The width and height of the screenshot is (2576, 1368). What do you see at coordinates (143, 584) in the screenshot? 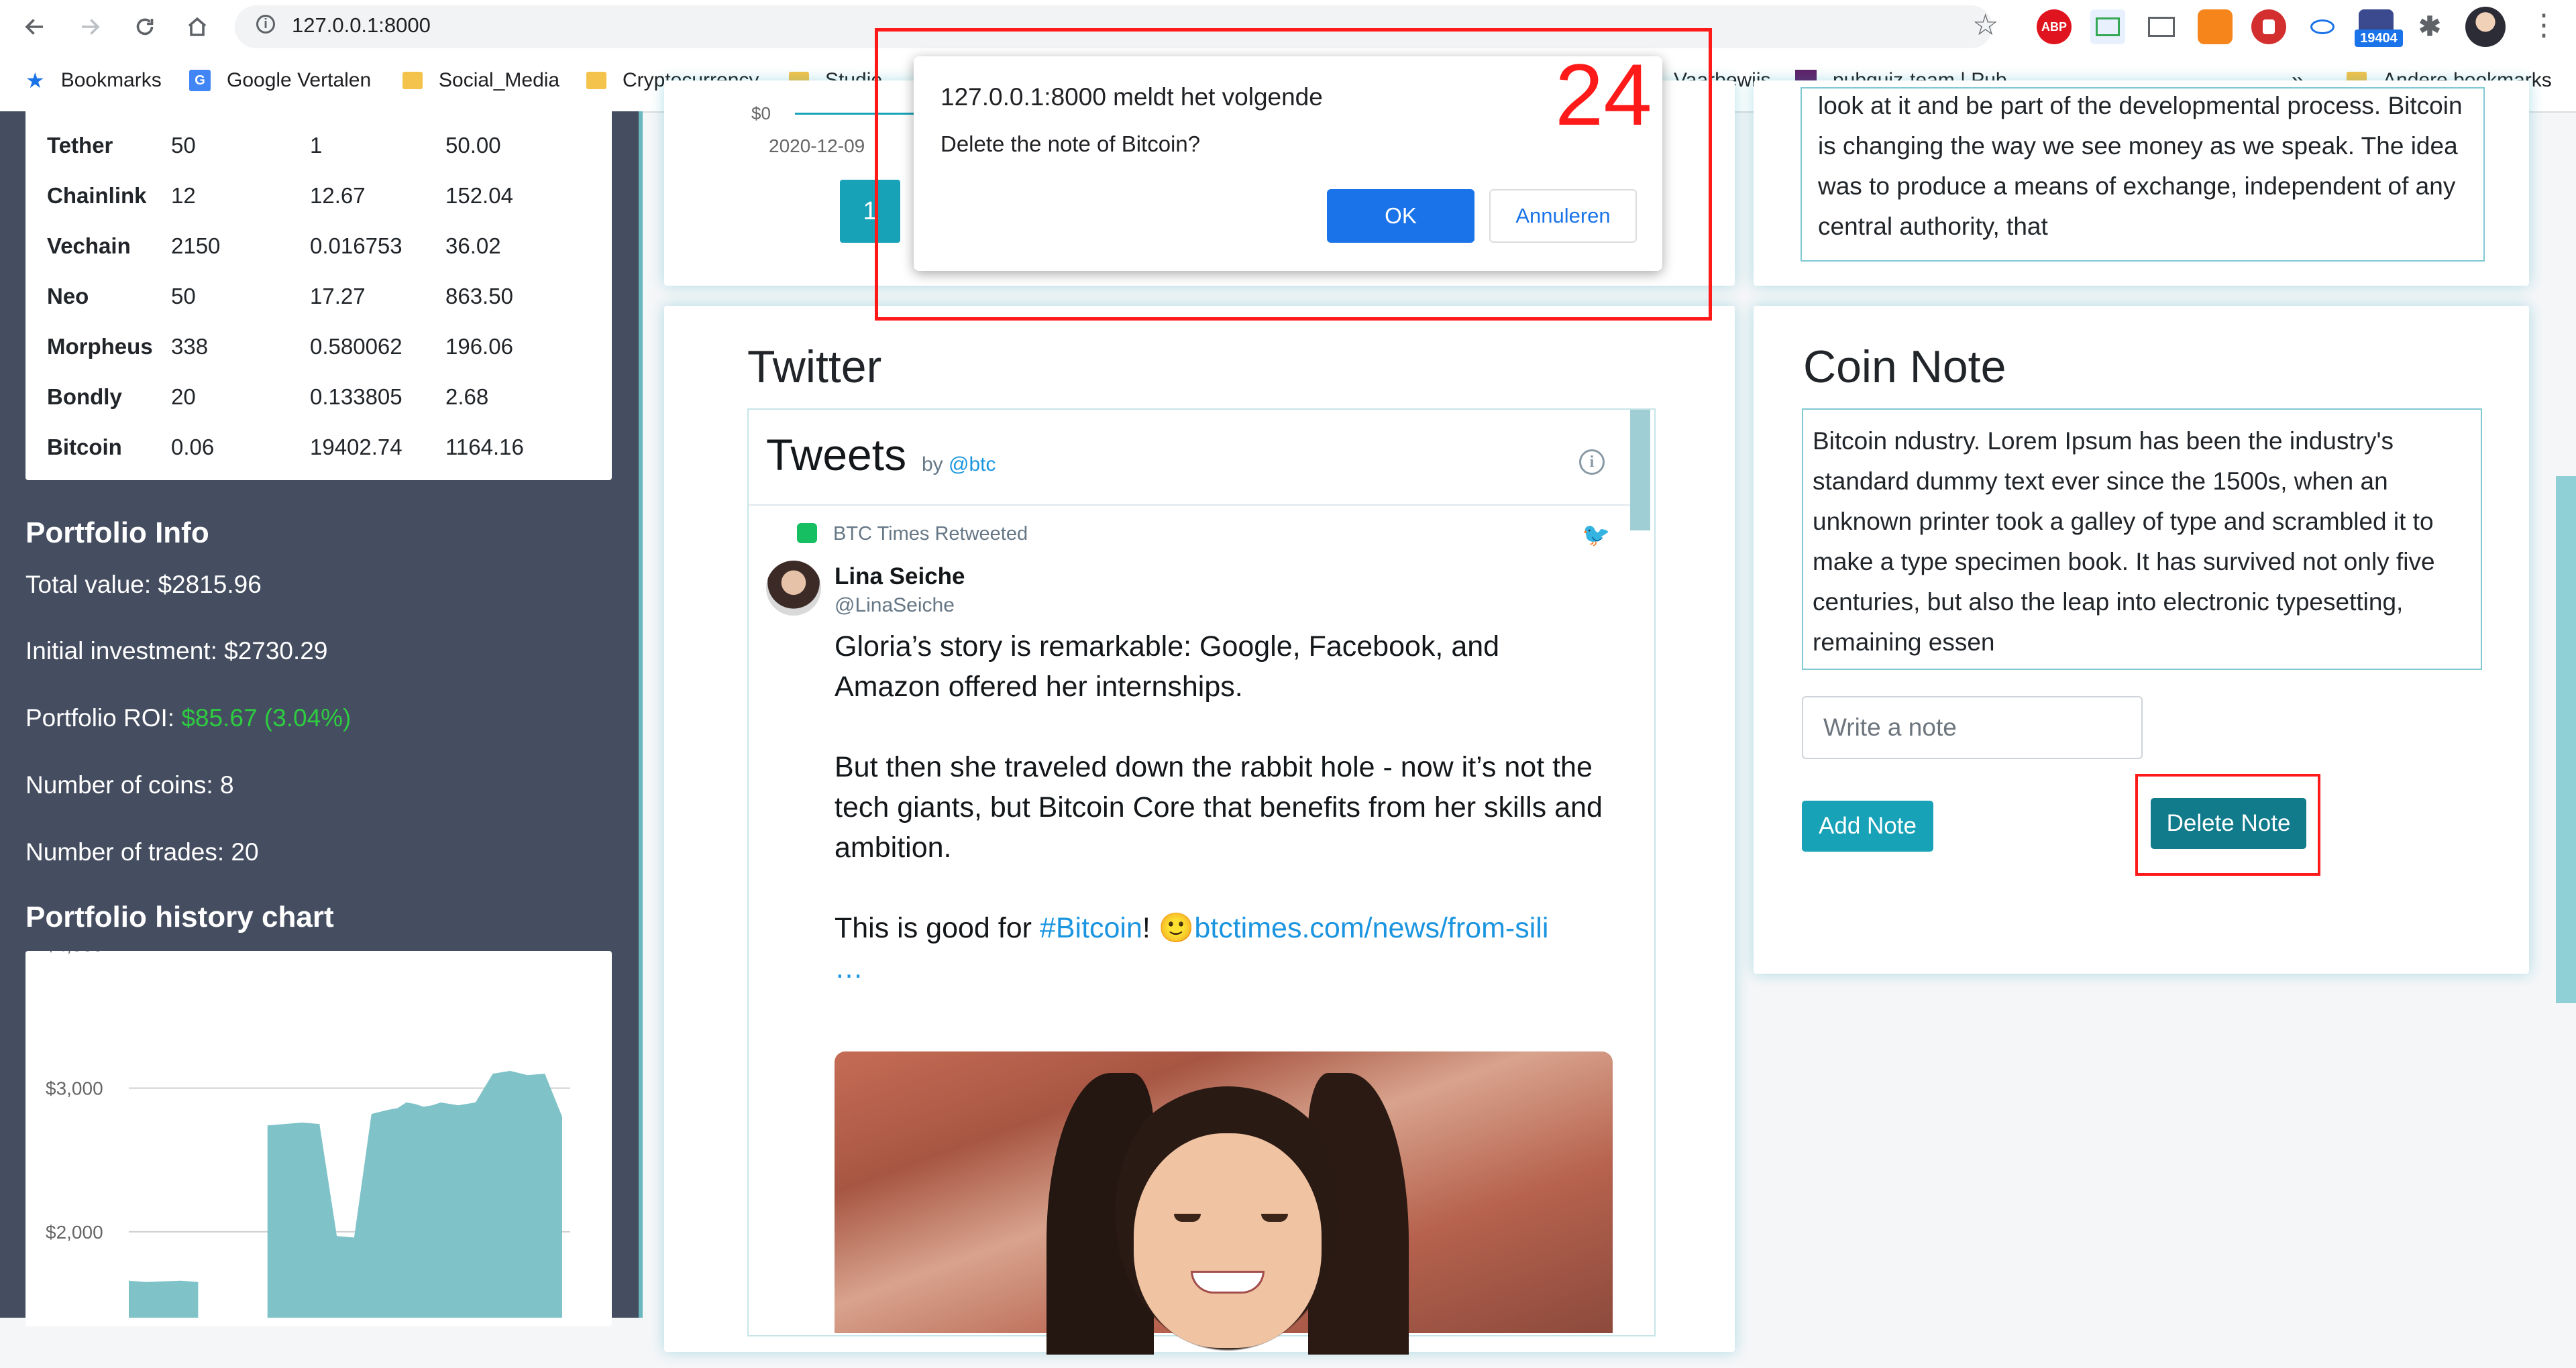
I see `total-value: Total value: $2815.96` at bounding box center [143, 584].